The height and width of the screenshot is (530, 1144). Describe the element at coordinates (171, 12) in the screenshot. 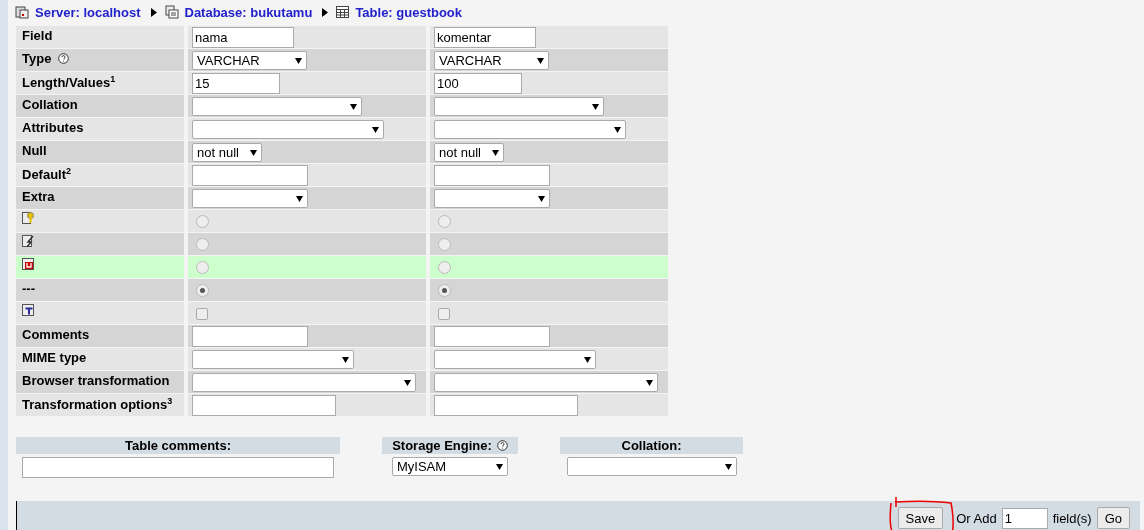

I see `database-icon` at that location.